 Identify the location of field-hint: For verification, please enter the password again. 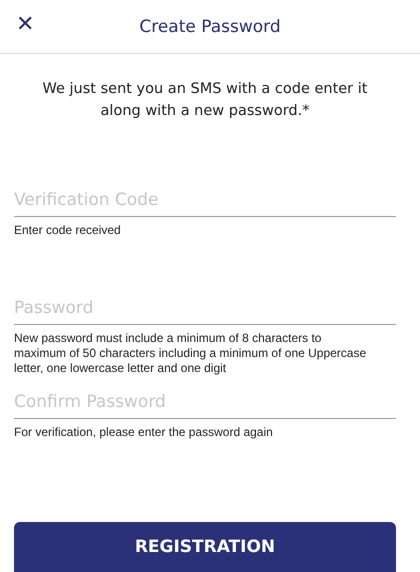
(144, 432).